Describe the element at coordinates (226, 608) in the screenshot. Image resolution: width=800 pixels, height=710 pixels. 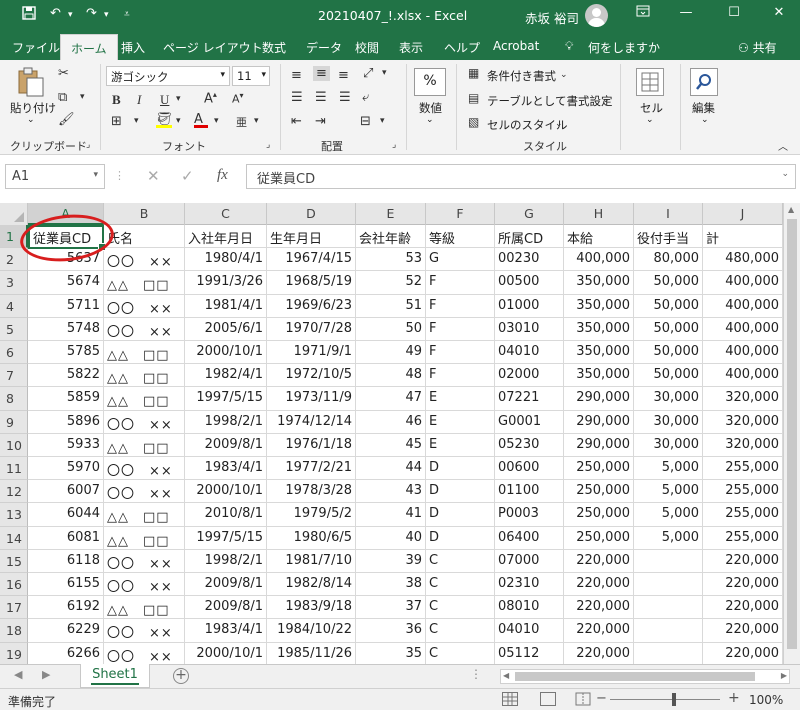
I see `table-cell: 2009/8/1` at that location.